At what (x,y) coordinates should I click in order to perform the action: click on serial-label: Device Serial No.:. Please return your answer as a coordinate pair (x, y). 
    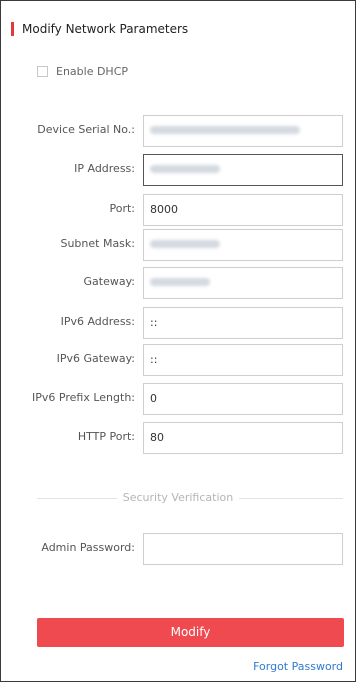
    Looking at the image, I should click on (86, 129).